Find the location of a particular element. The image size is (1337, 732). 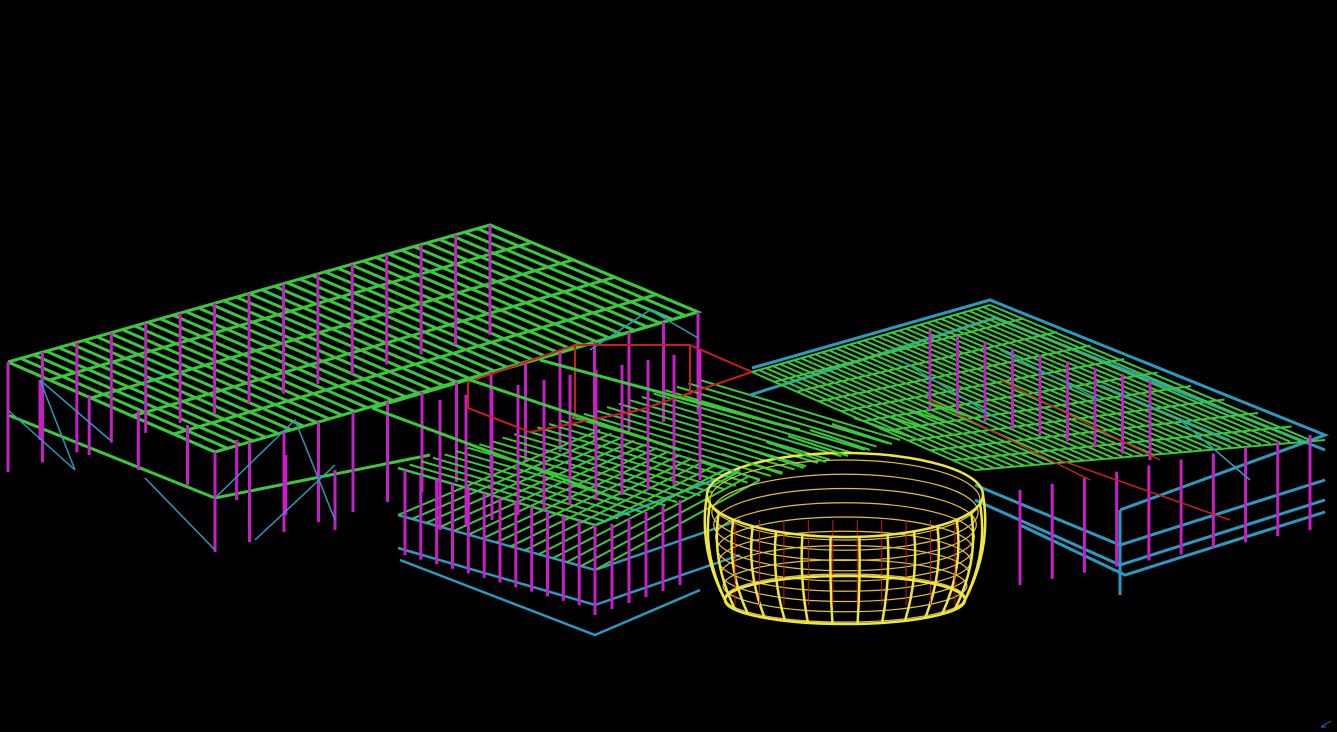

axis-triad-icon is located at coordinates (1326, 724).